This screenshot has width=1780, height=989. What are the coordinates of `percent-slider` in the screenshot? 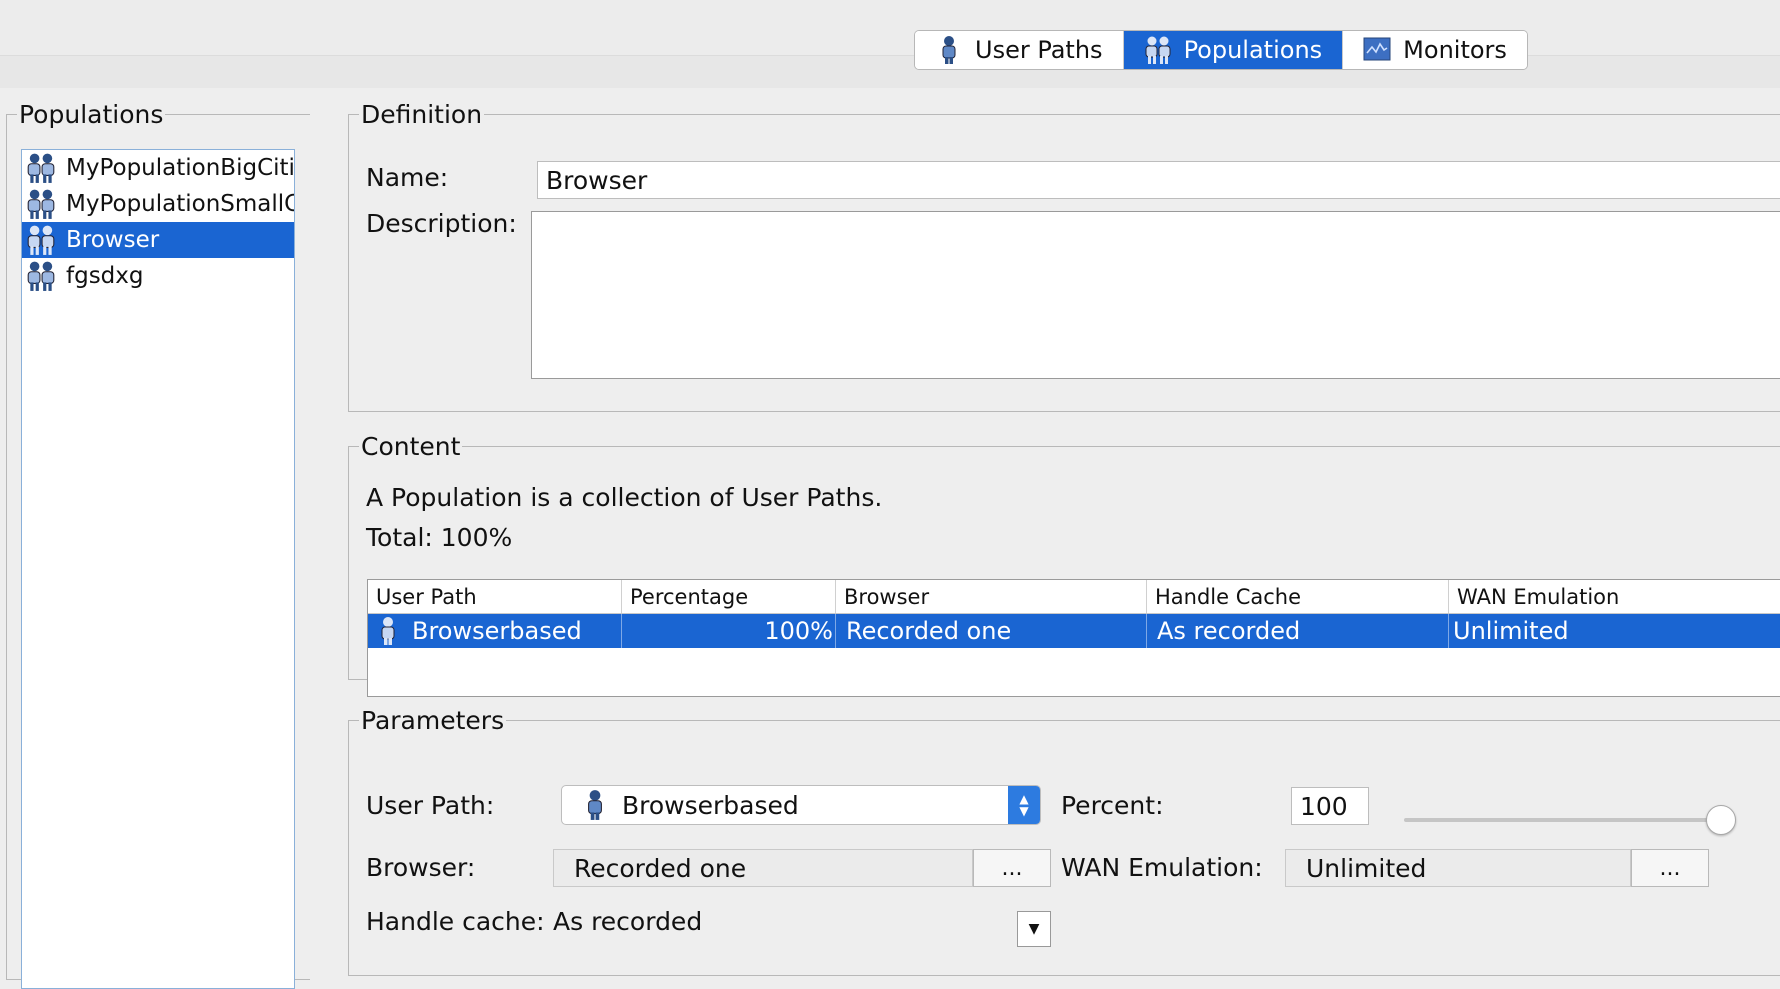 It's located at (1570, 820).